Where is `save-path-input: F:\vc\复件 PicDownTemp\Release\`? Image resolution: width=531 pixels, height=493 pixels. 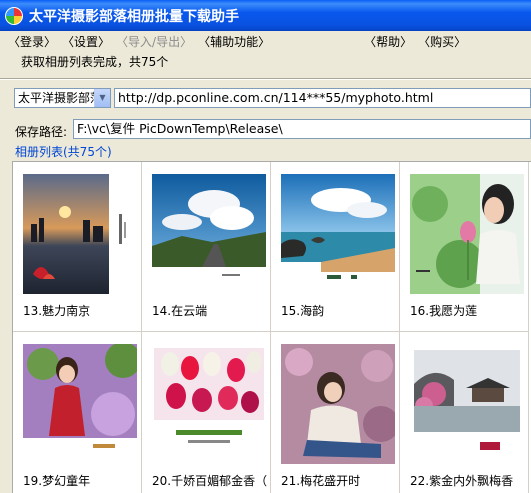
save-path-input: F:\vc\复件 PicDownTemp\Release\ is located at coordinates (302, 129).